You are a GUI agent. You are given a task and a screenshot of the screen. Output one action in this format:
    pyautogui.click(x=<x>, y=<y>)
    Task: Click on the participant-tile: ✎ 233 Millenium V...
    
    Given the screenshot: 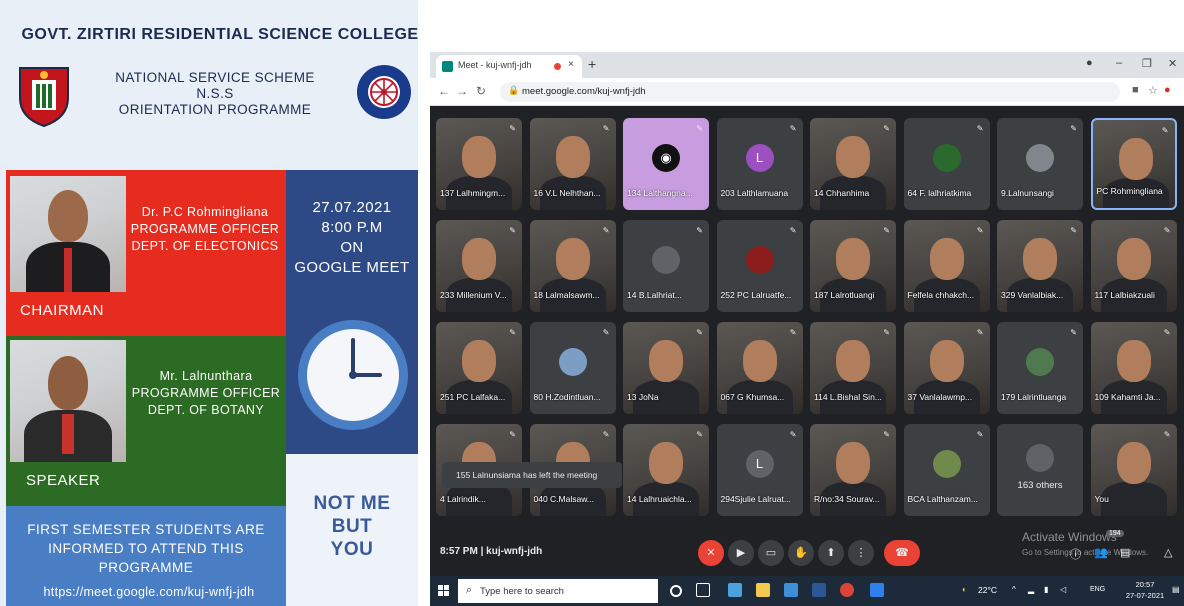 What is the action you would take?
    pyautogui.click(x=479, y=266)
    